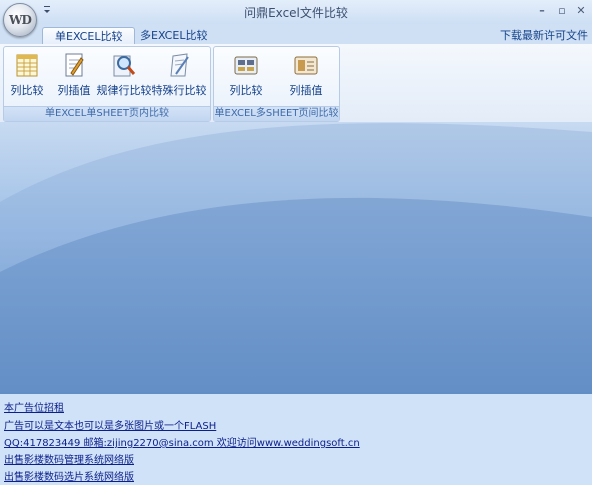 The width and height of the screenshot is (592, 485). Describe the element at coordinates (124, 66) in the screenshot. I see `pattern-row-search-icon` at that location.